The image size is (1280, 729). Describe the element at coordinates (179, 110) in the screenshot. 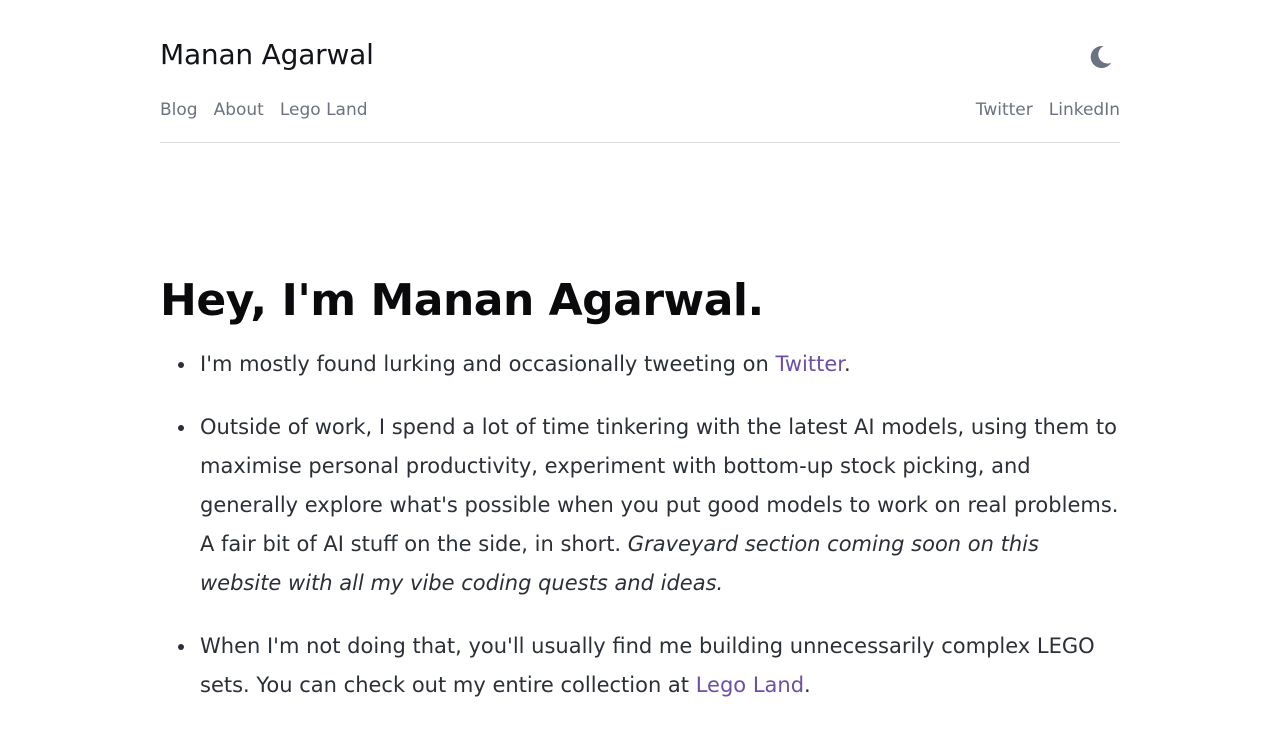

I see `nav-link-blog: Blog` at that location.